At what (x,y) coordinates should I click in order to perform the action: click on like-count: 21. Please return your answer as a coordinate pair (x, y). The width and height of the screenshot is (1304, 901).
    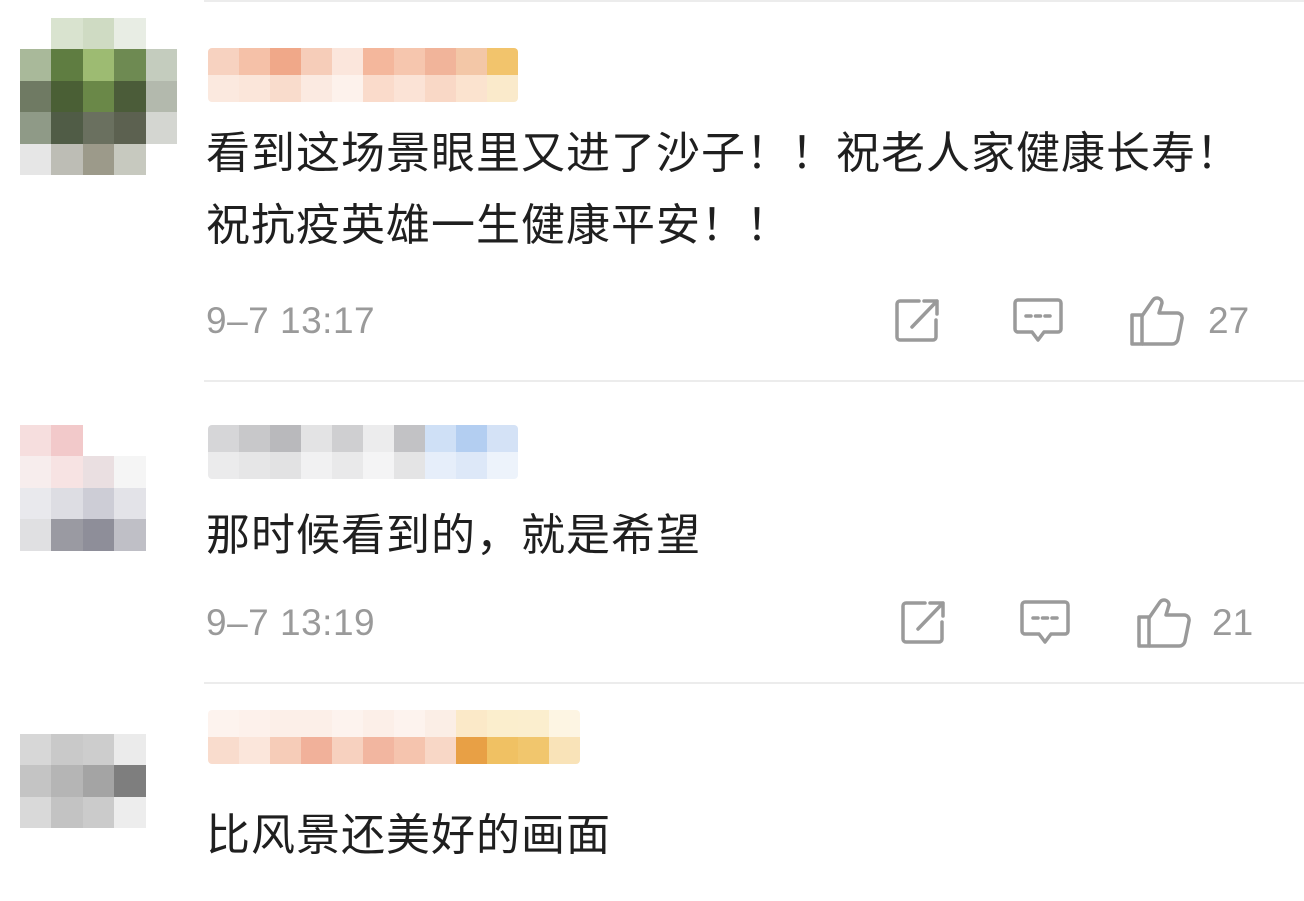
    Looking at the image, I should click on (1233, 622).